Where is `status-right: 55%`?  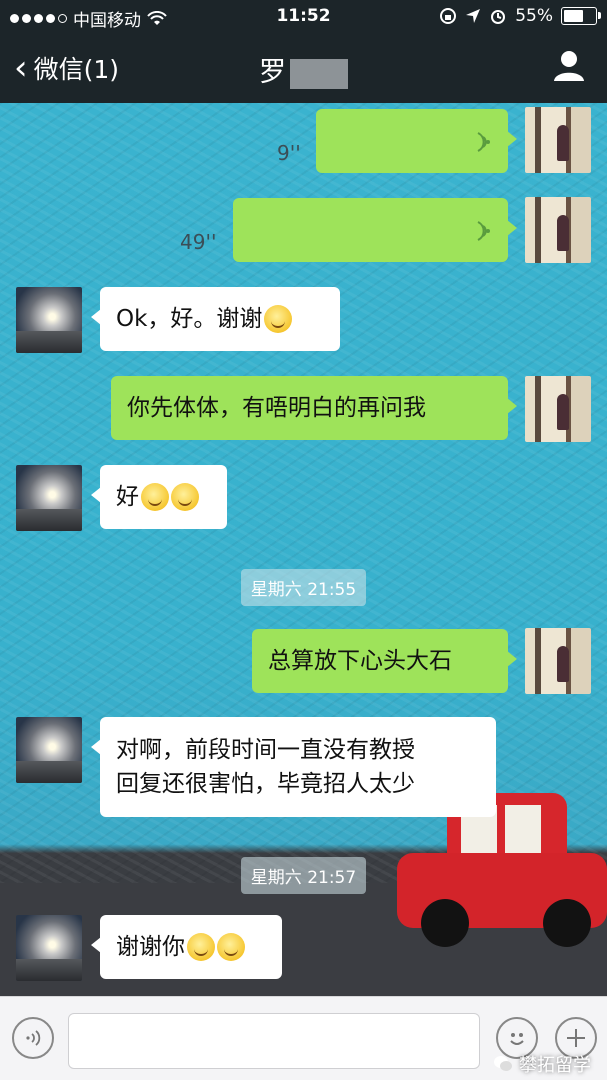
status-right: 55% is located at coordinates (520, 16).